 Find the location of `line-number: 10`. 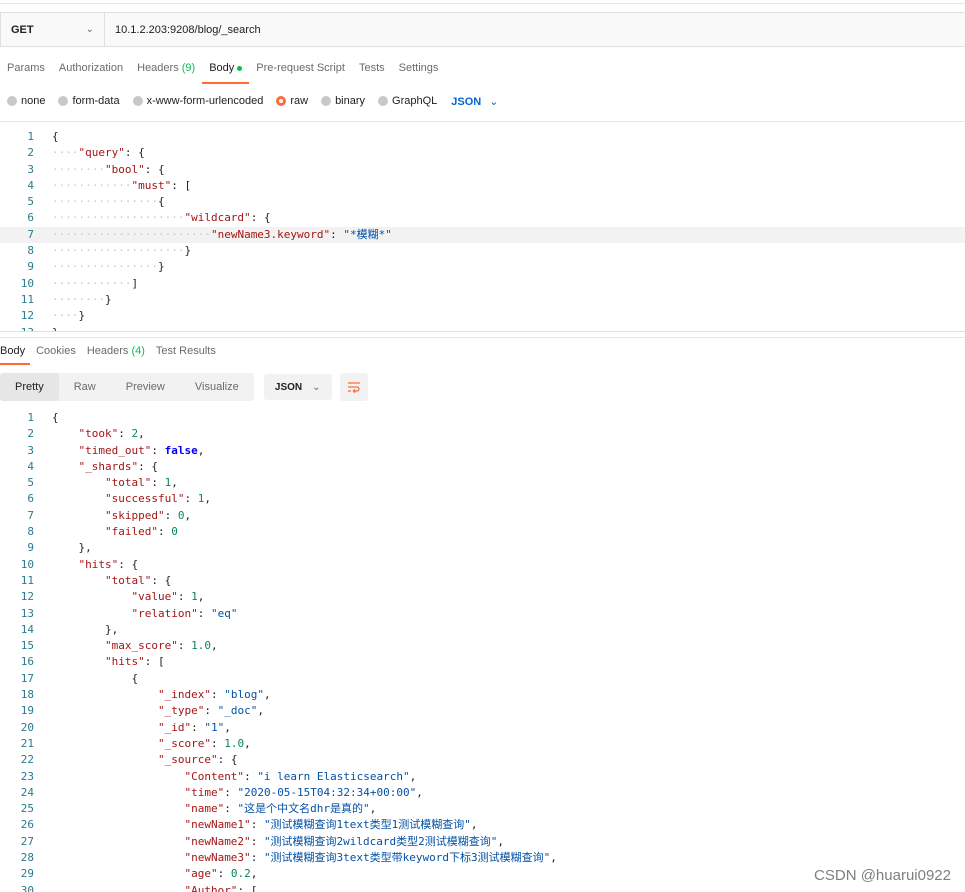

line-number: 10 is located at coordinates (27, 564).